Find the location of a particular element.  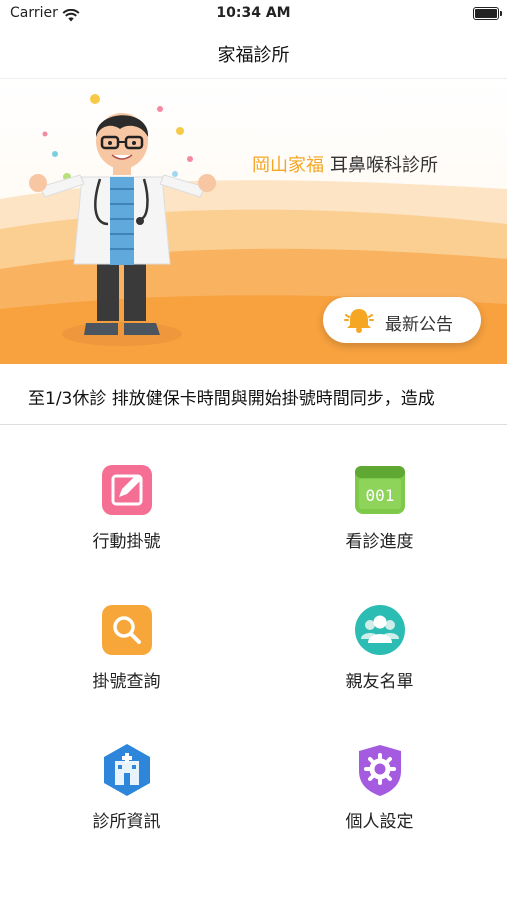

edit-note-icon is located at coordinates (127, 490).